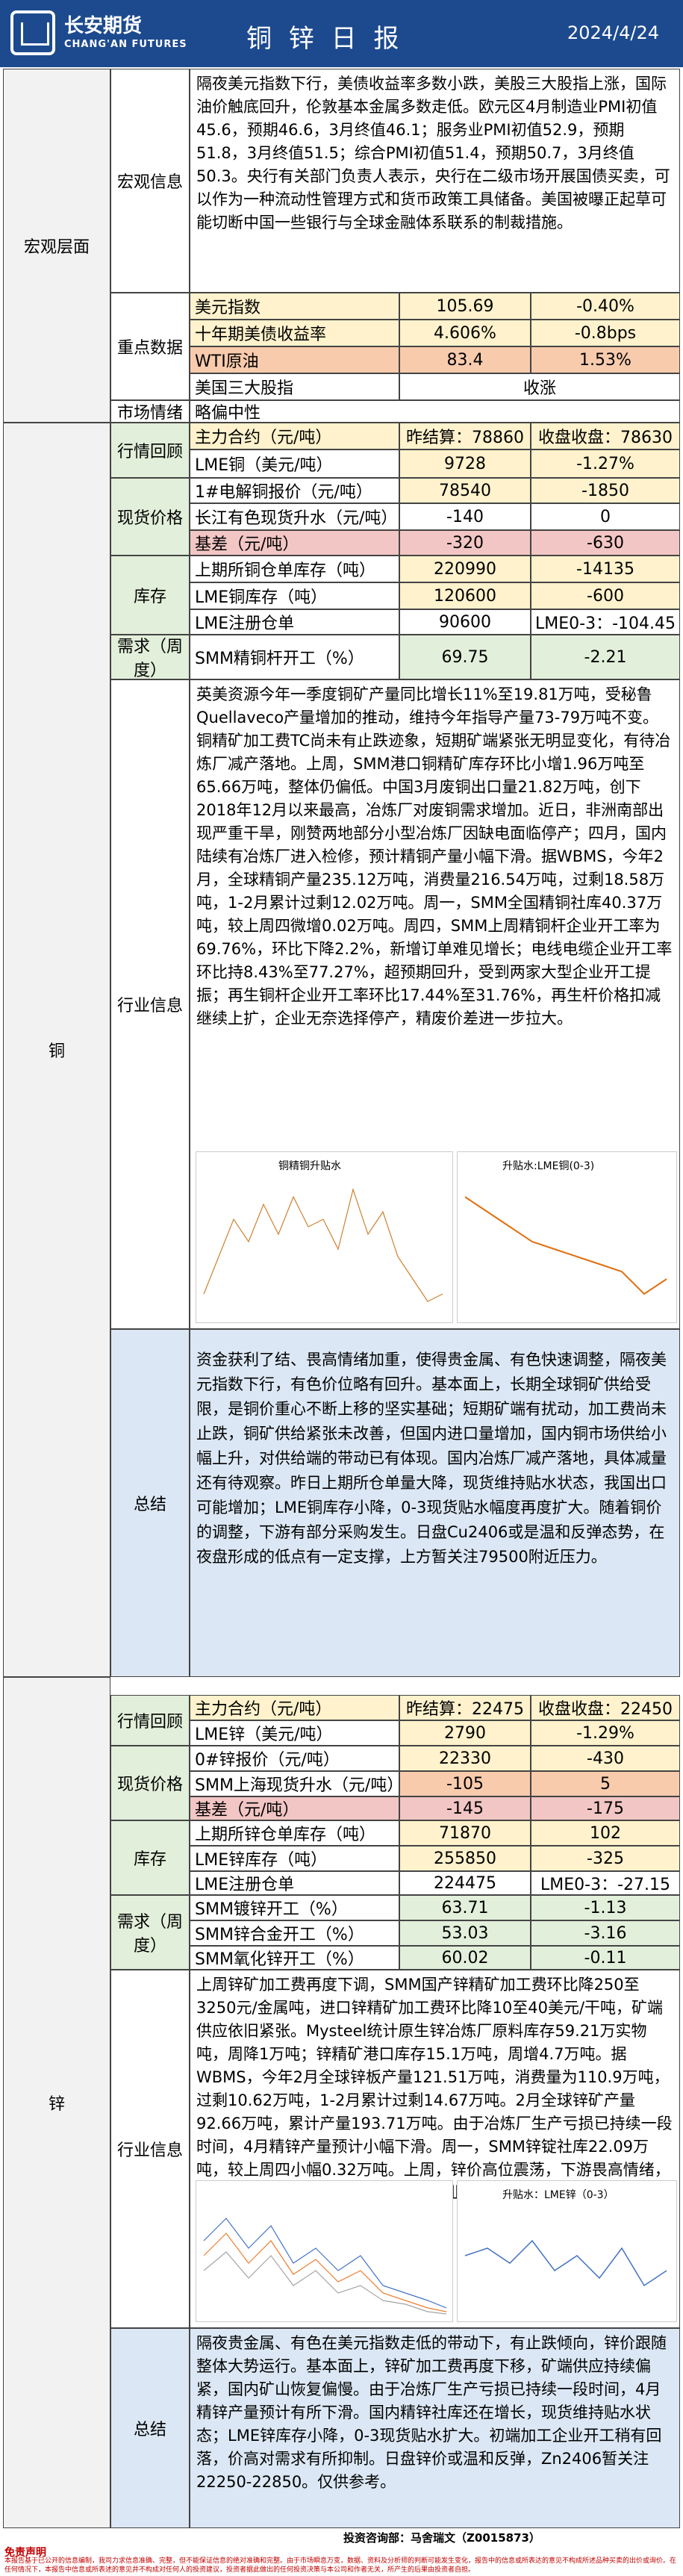  What do you see at coordinates (125, 44) in the screenshot?
I see `brand-english: CHANG'AN FUTURES` at bounding box center [125, 44].